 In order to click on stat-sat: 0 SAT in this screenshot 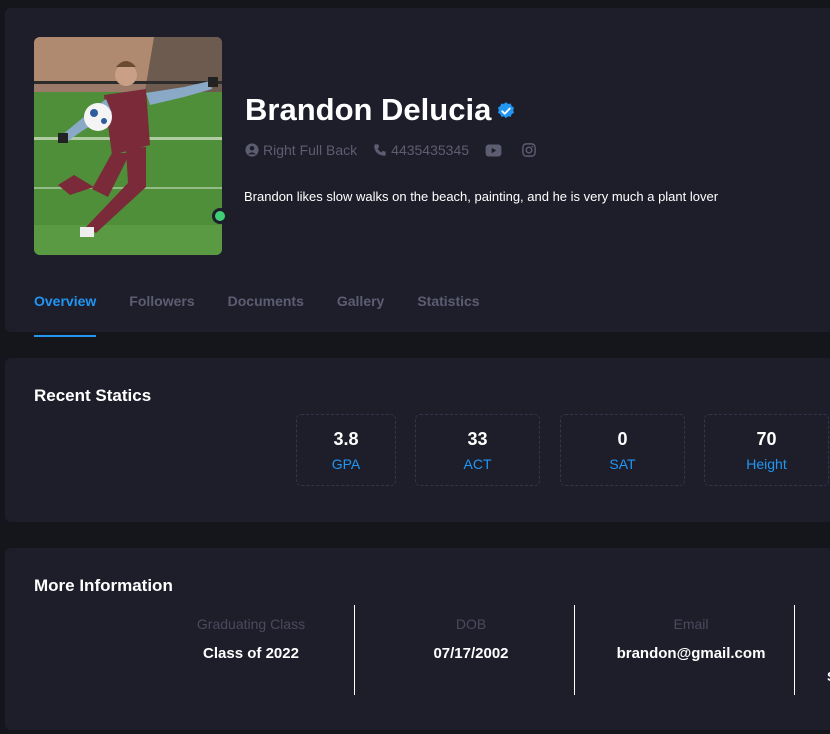, I will do `click(622, 450)`.